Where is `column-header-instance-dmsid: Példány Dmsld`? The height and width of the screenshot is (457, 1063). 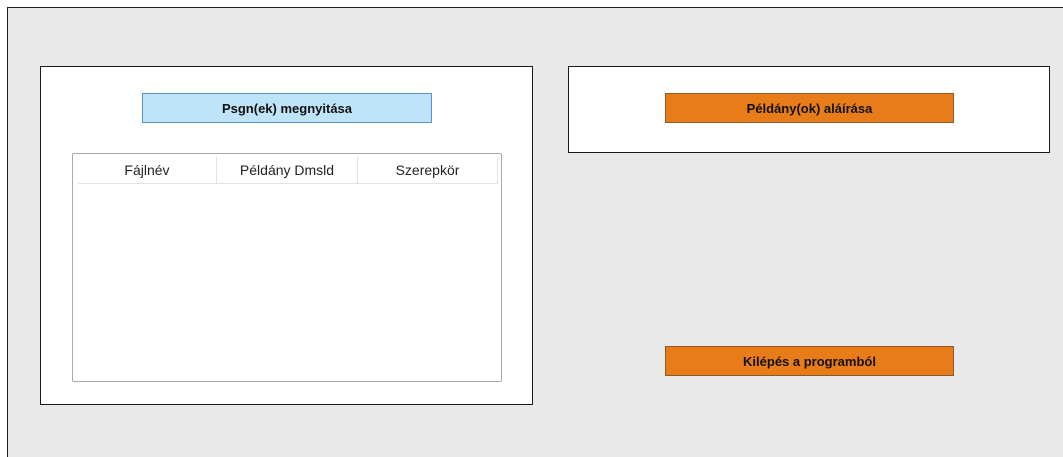
column-header-instance-dmsid: Példány Dmsld is located at coordinates (287, 170).